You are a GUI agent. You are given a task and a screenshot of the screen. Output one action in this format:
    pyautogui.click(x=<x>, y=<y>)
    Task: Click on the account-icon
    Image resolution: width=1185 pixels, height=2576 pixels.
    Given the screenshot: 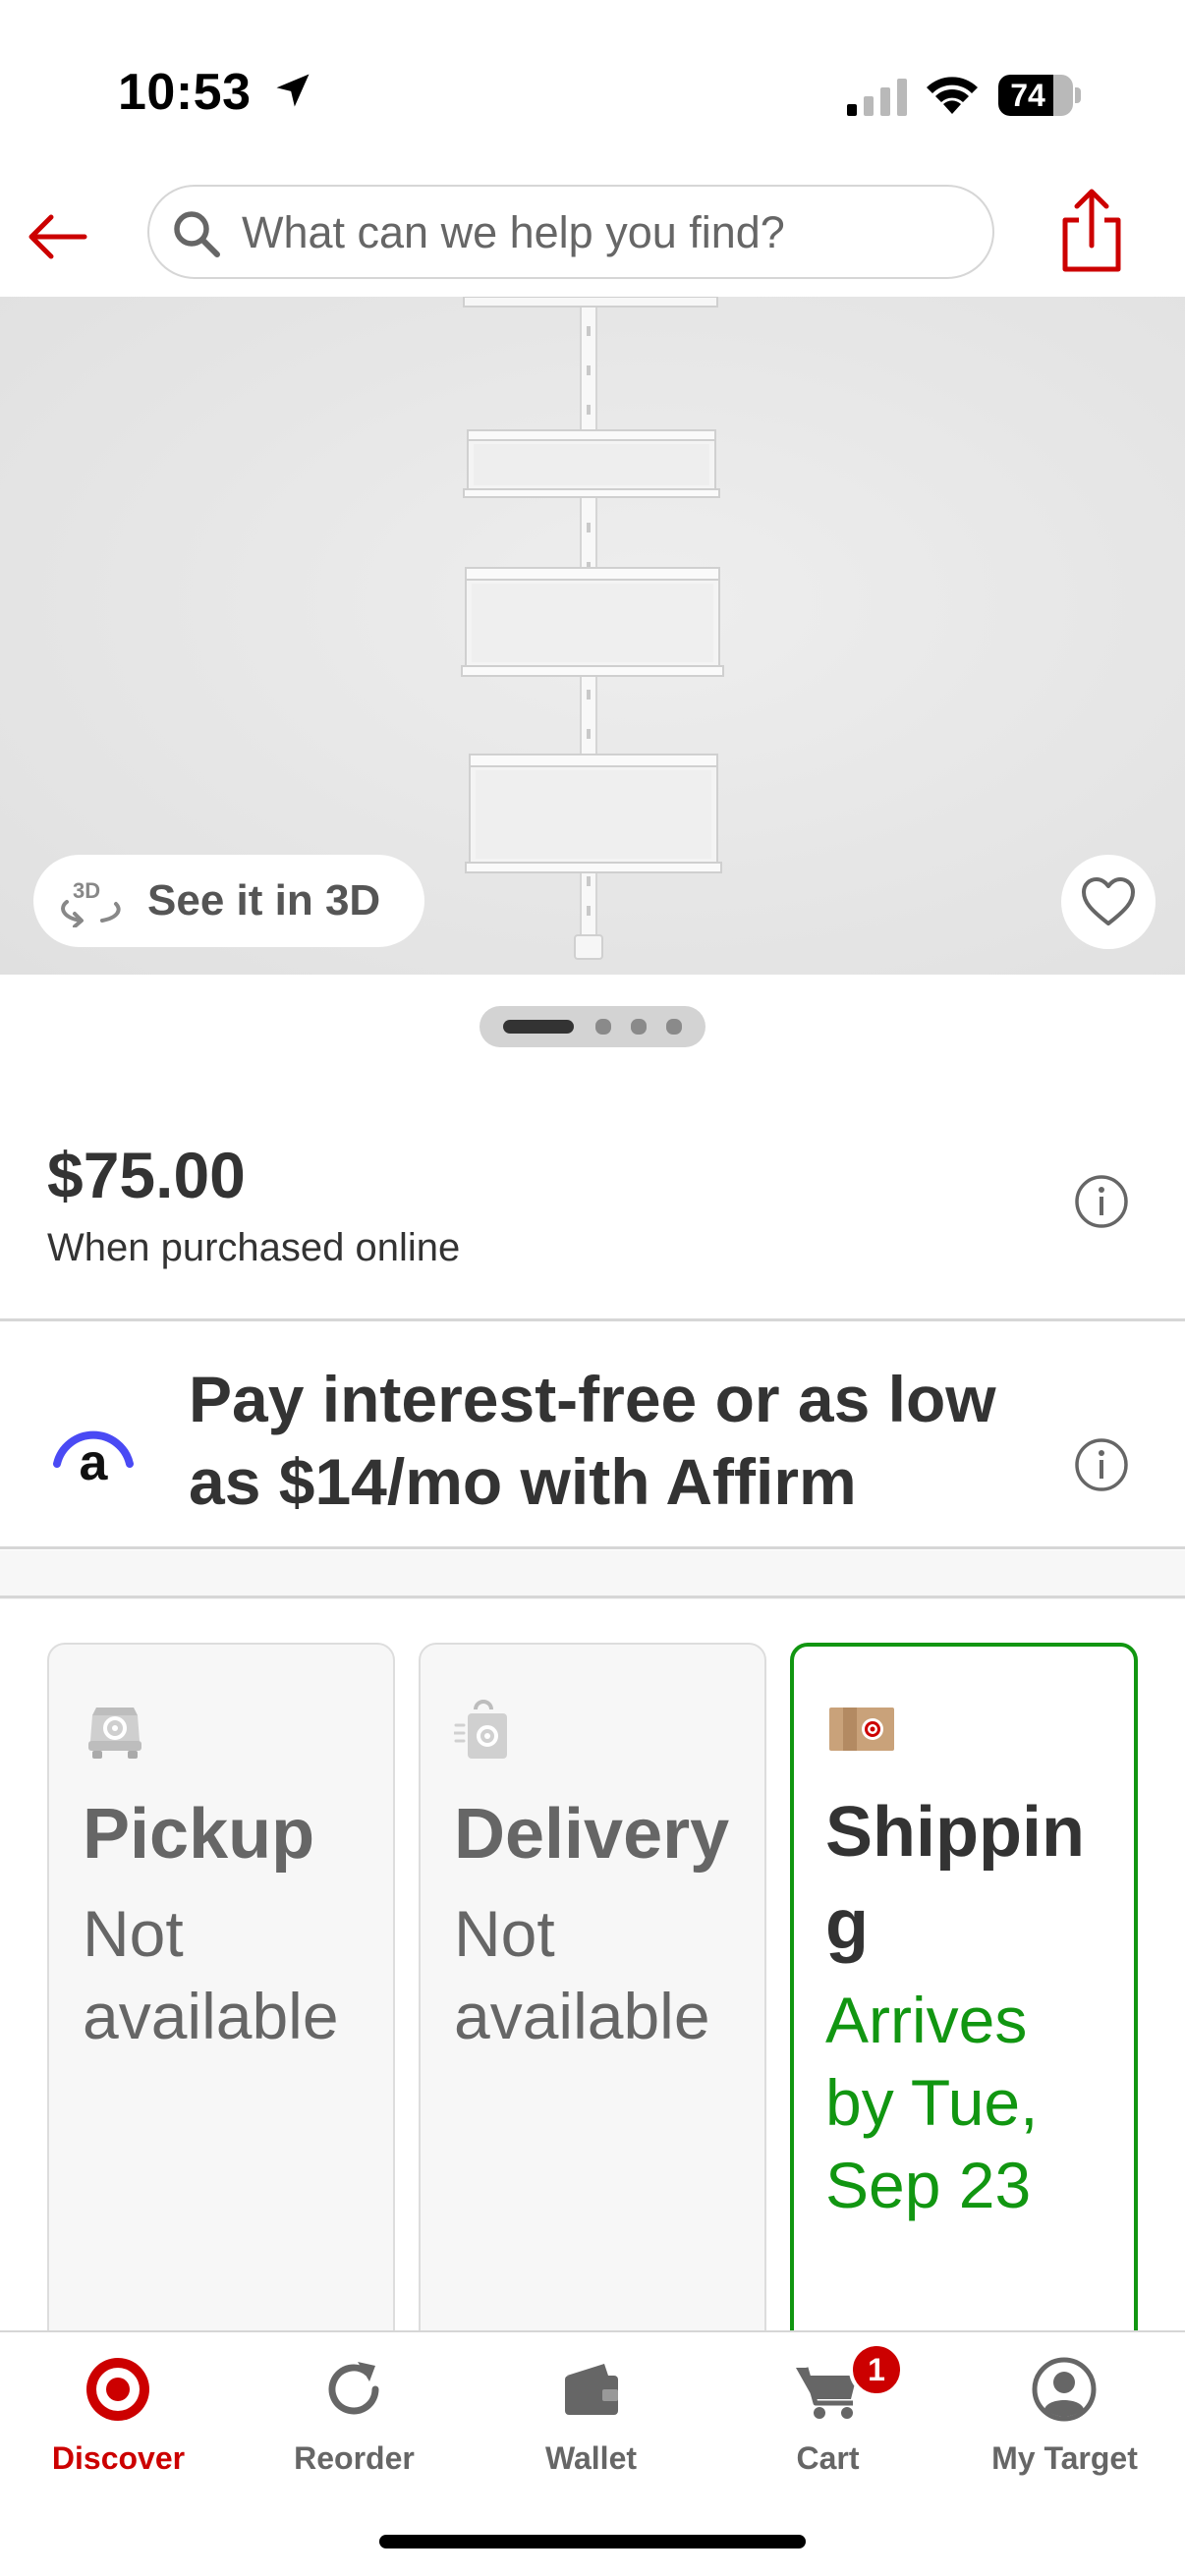 What is the action you would take?
    pyautogui.click(x=1065, y=2389)
    